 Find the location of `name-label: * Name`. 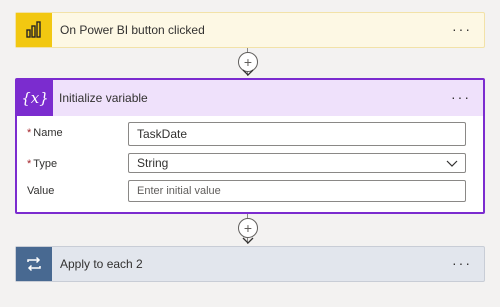

name-label: * Name is located at coordinates (45, 133).